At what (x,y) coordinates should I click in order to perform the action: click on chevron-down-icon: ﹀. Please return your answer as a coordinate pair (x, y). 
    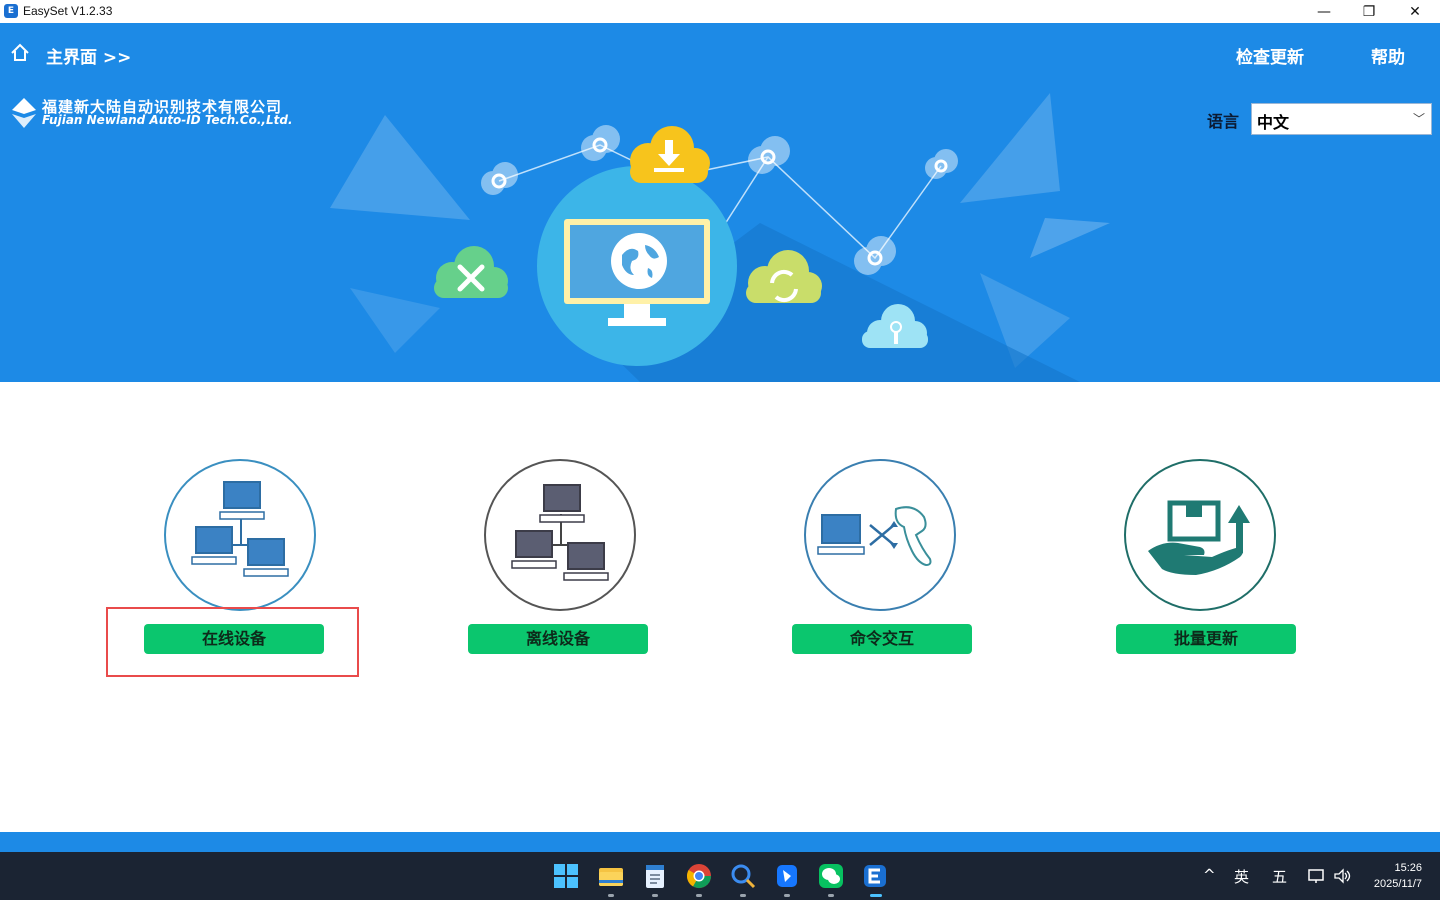
    Looking at the image, I should click on (1418, 119).